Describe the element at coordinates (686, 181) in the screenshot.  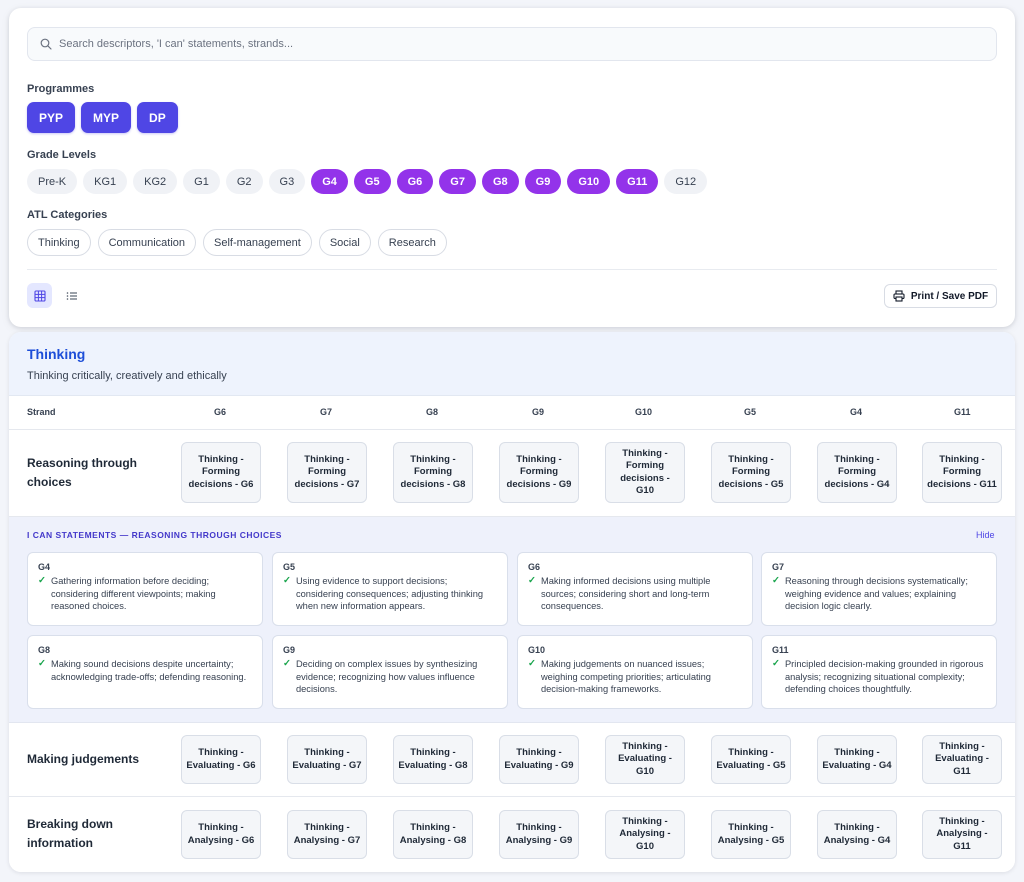
I see `grade-pill-g12: G12` at that location.